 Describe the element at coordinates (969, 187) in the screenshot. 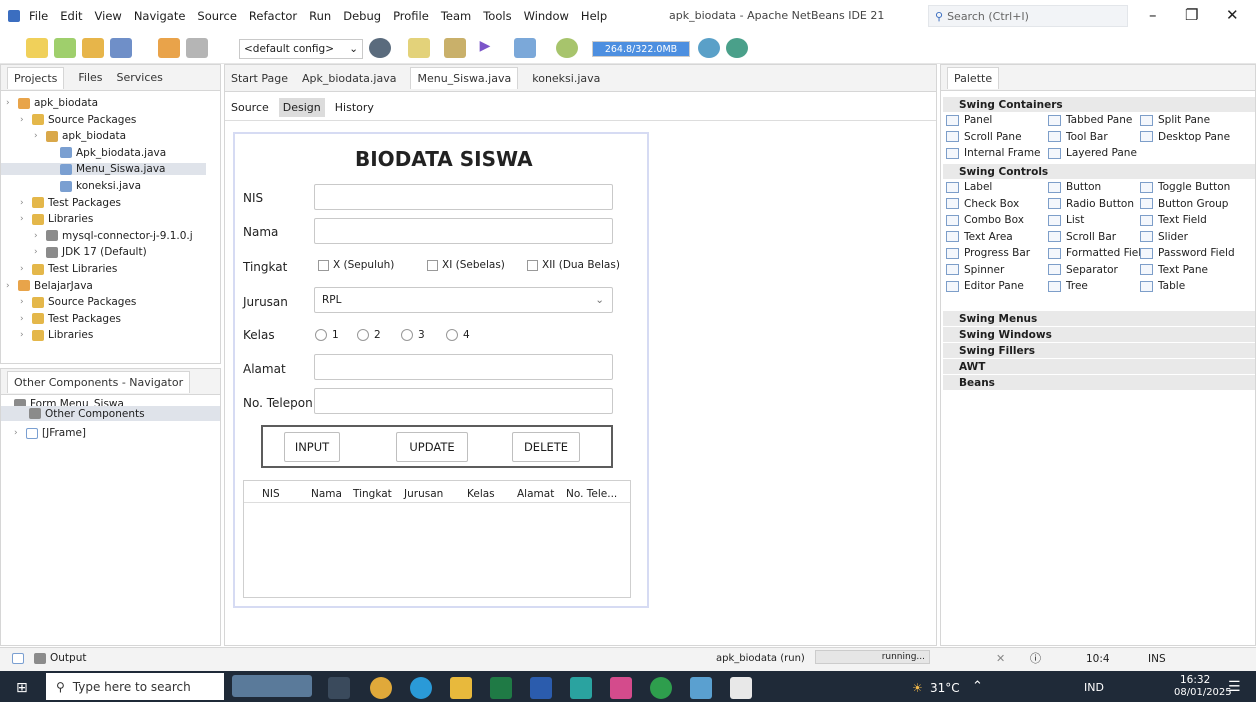

I see `palette-item: Label` at that location.